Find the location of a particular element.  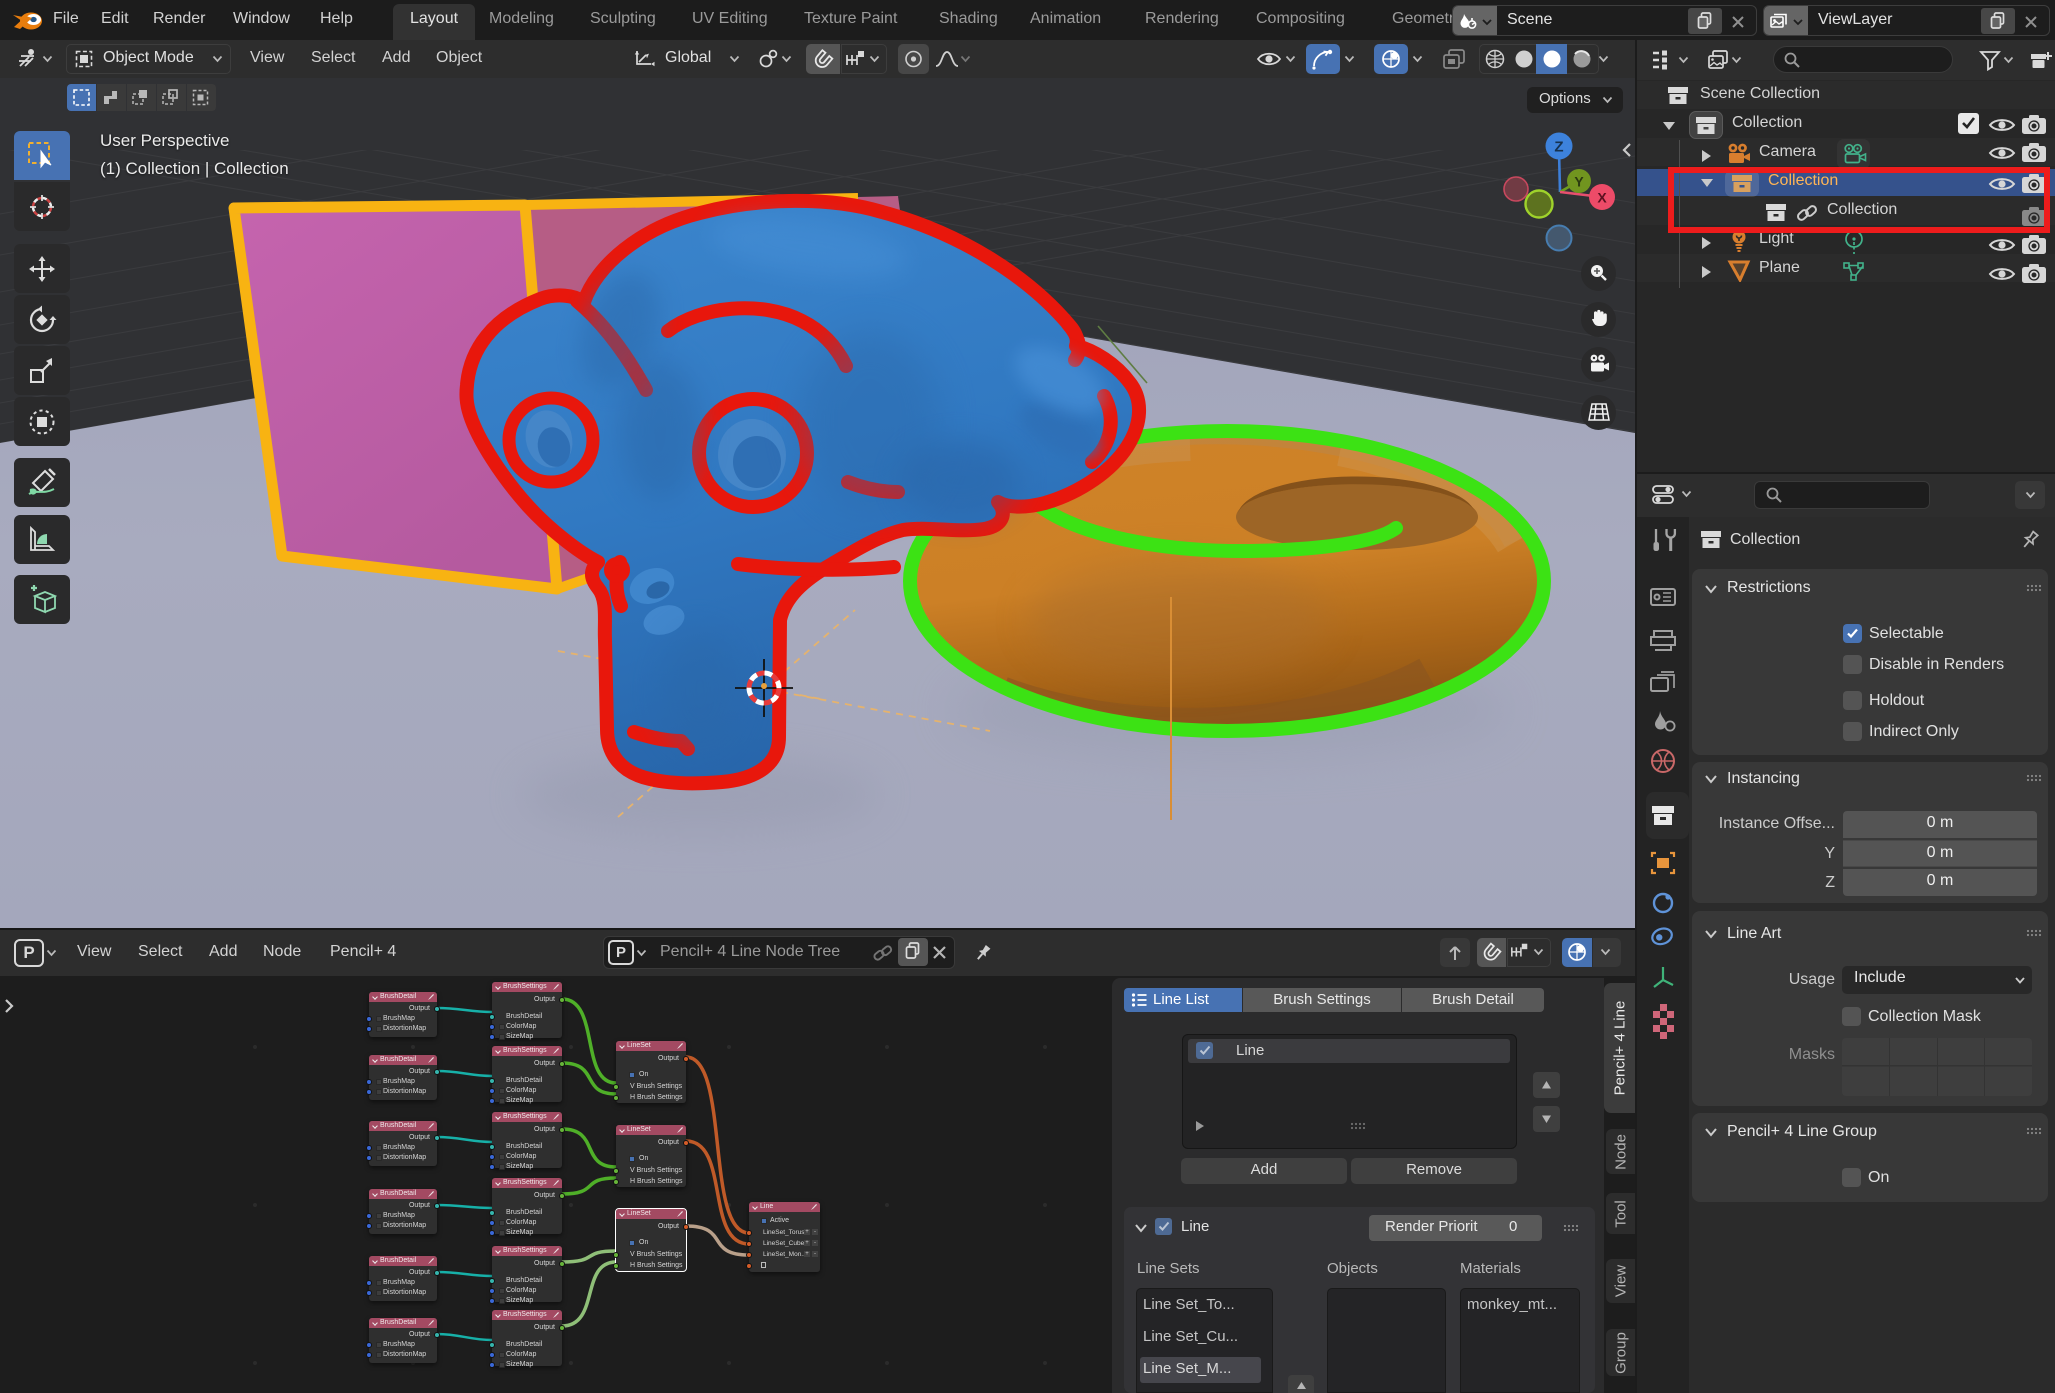

svg-text: X is located at coordinates (1602, 198).